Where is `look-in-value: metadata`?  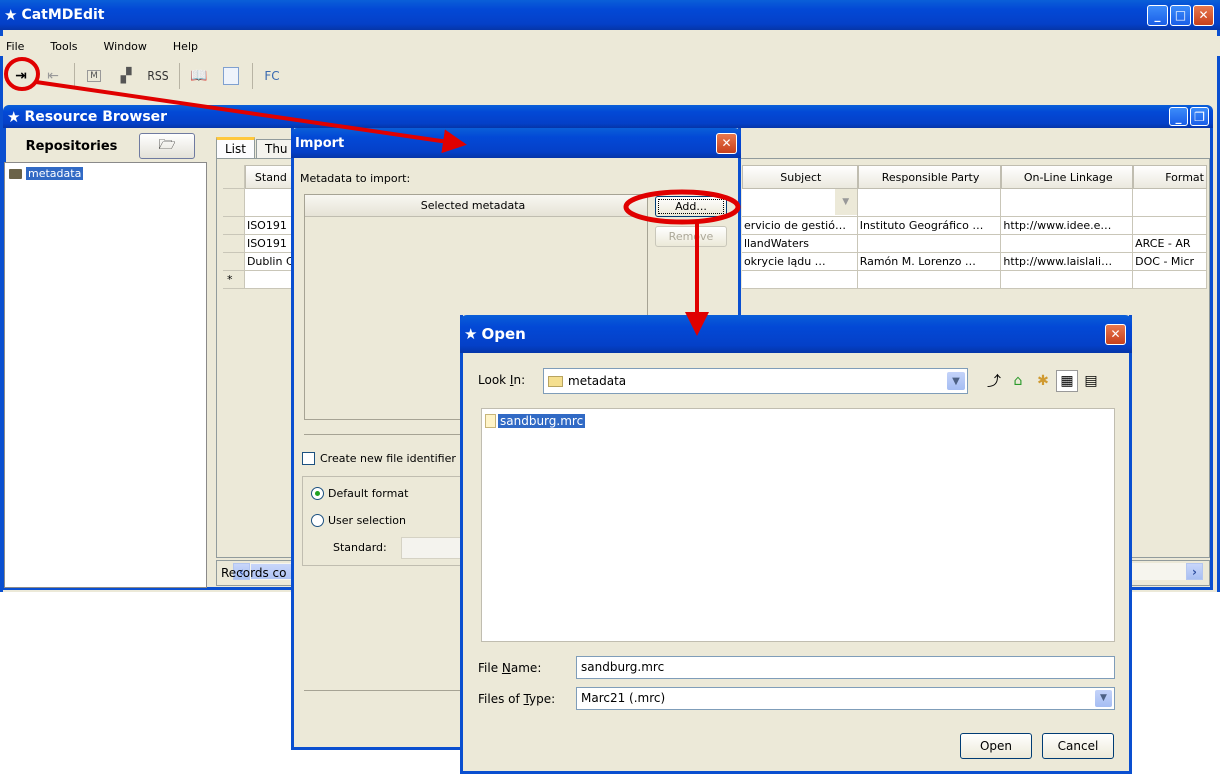 look-in-value: metadata is located at coordinates (597, 381).